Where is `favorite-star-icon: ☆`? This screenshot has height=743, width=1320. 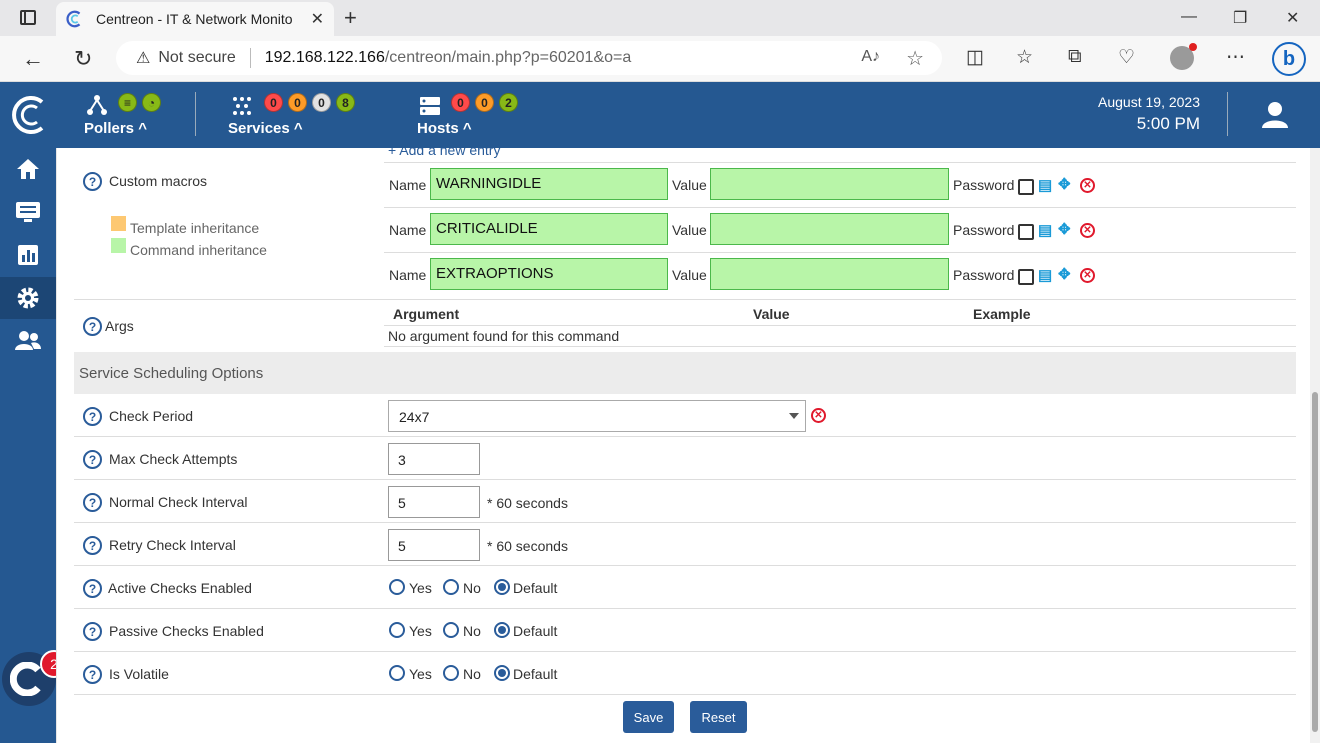 favorite-star-icon: ☆ is located at coordinates (915, 58).